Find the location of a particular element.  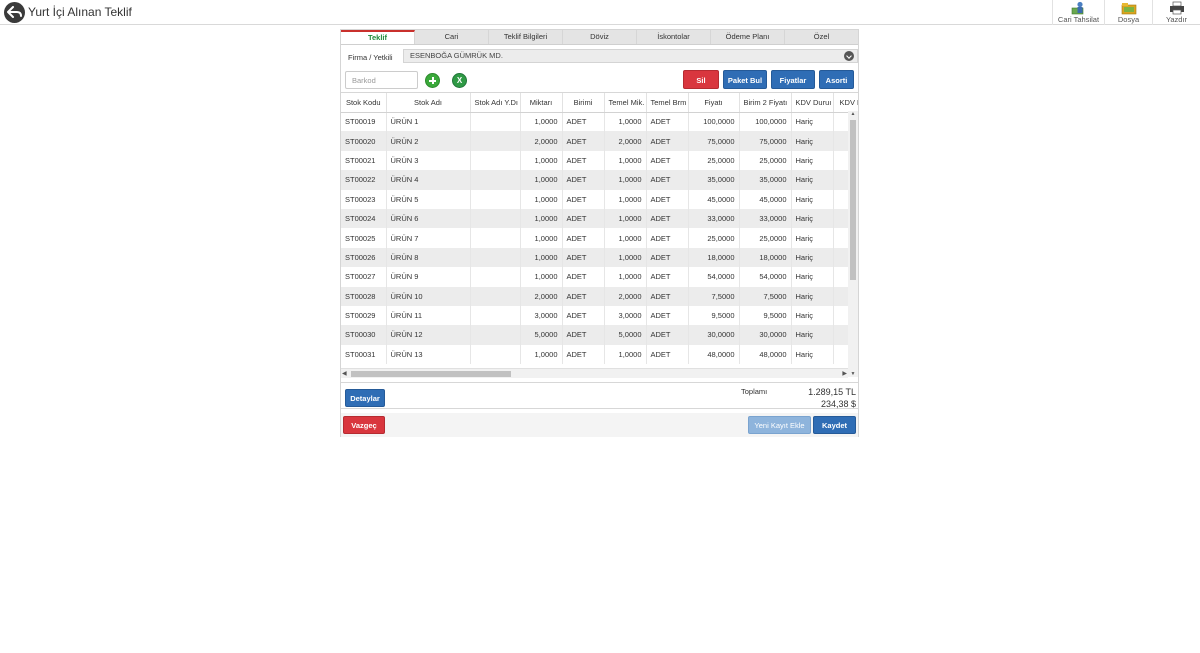

horizontal-scrollbar: ◀ ▶ is located at coordinates (594, 373).